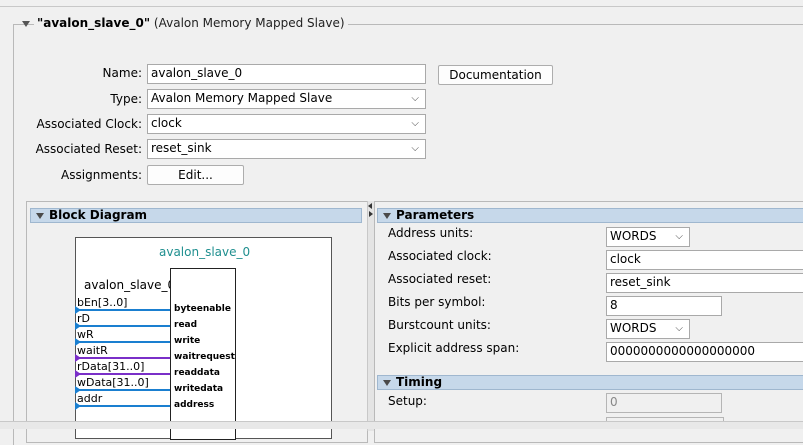  Describe the element at coordinates (439, 325) in the screenshot. I see `parameter-label: Burstcount units:` at that location.